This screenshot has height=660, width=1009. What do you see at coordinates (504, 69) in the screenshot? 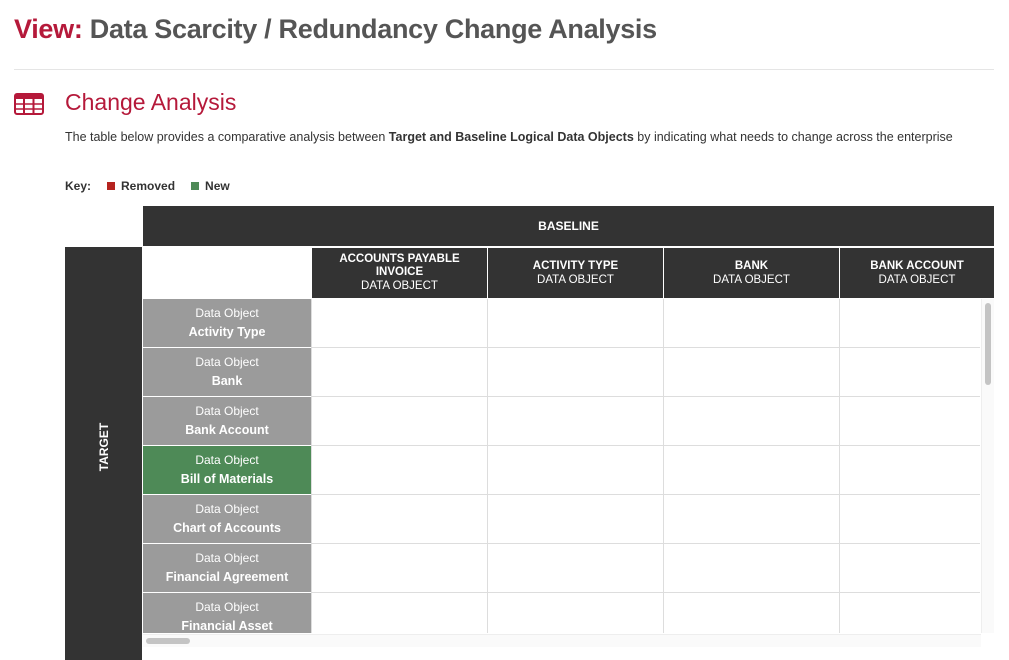
I see `header-divider` at bounding box center [504, 69].